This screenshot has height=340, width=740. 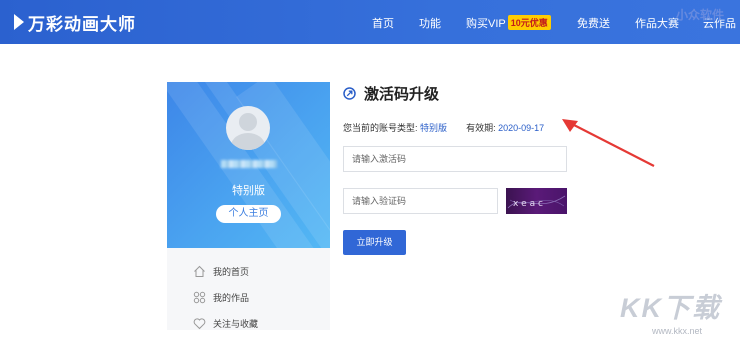 I want to click on menu-item-my-works: 我的作品, so click(x=221, y=297).